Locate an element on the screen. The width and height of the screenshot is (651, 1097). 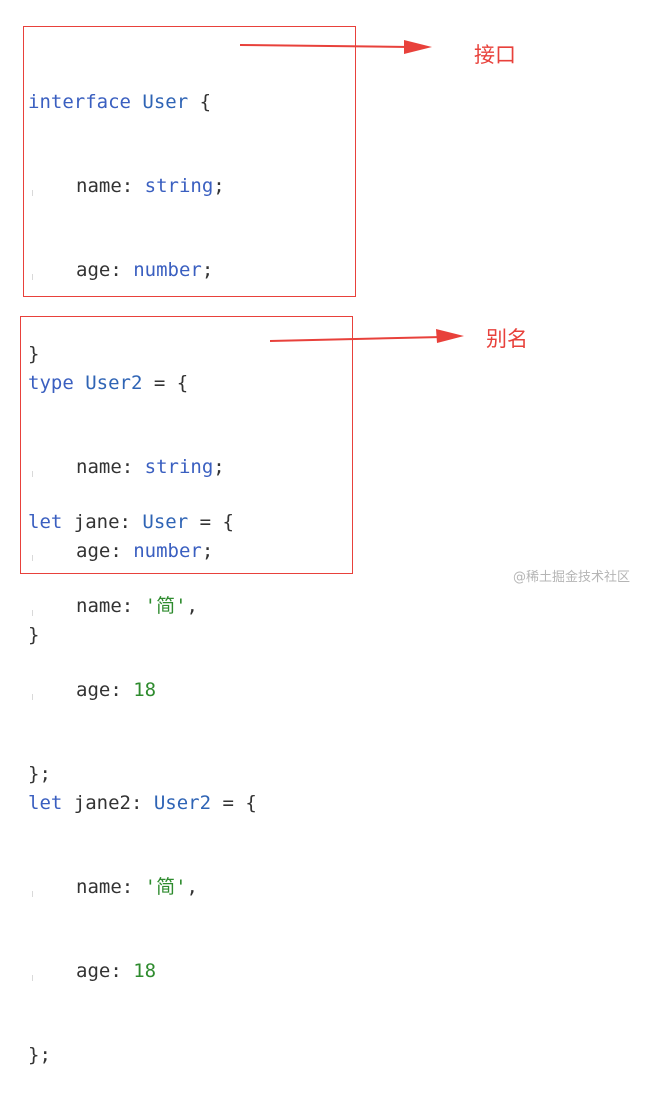
variable-name: jane2: is located at coordinates (102, 803).